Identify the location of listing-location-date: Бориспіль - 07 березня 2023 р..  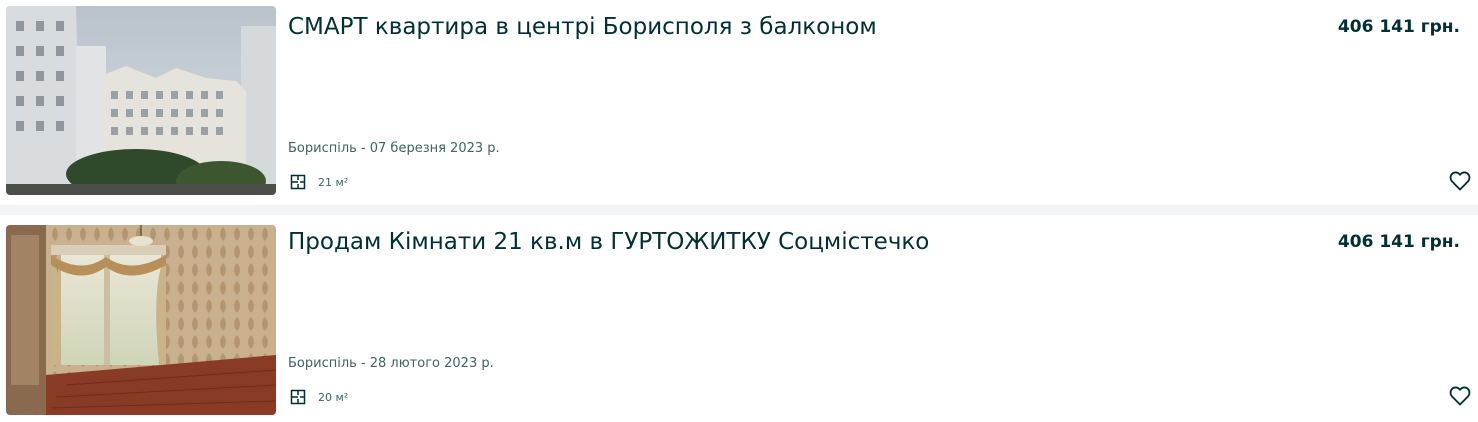
(394, 148).